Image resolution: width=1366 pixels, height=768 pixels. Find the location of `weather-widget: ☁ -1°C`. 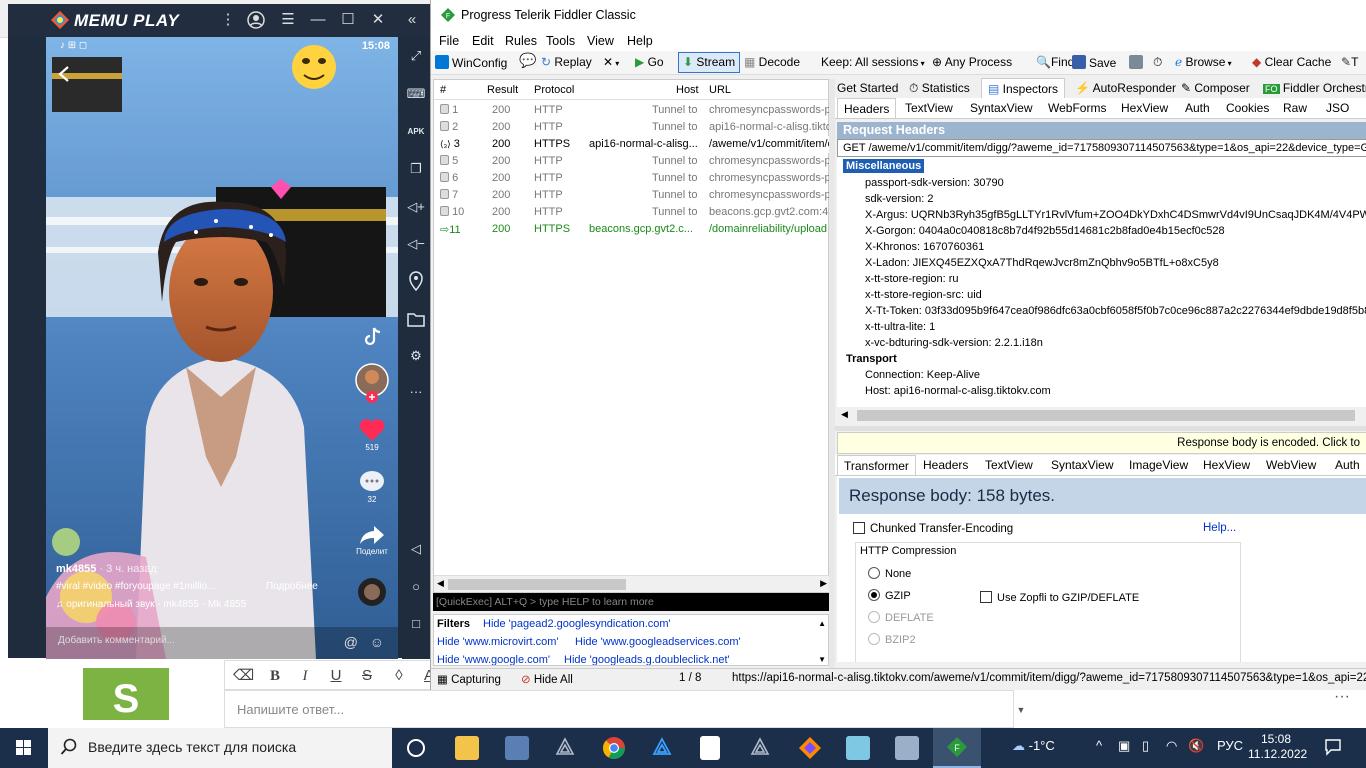

weather-widget: ☁ -1°C is located at coordinates (1033, 746).